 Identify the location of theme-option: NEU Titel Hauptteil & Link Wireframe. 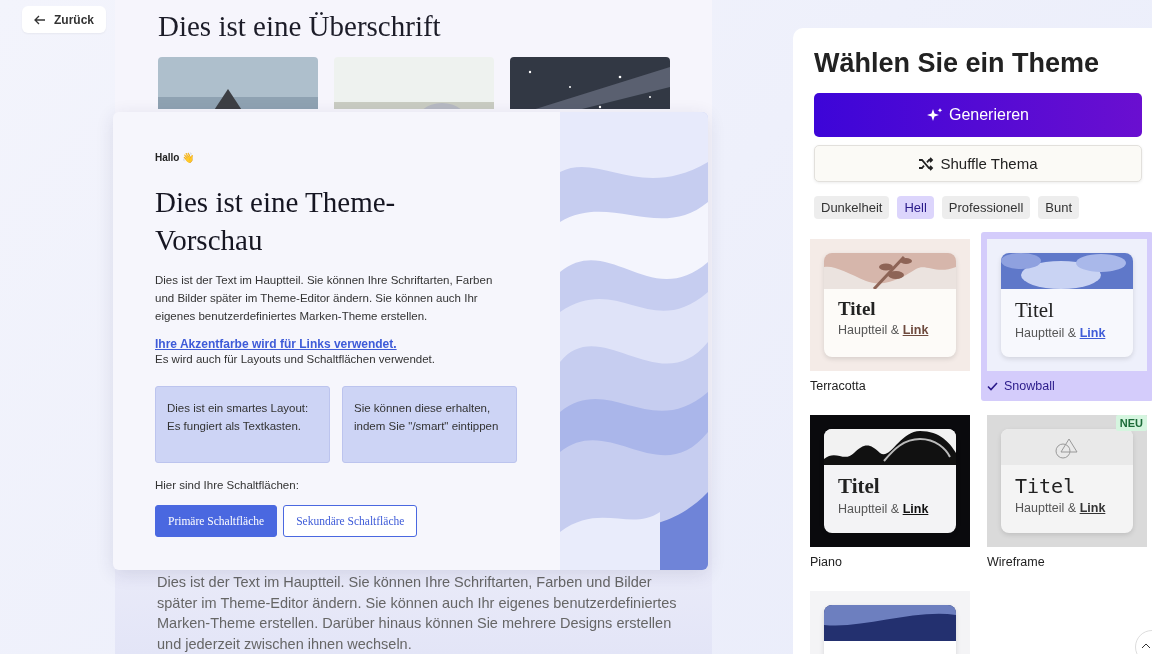
(1067, 496).